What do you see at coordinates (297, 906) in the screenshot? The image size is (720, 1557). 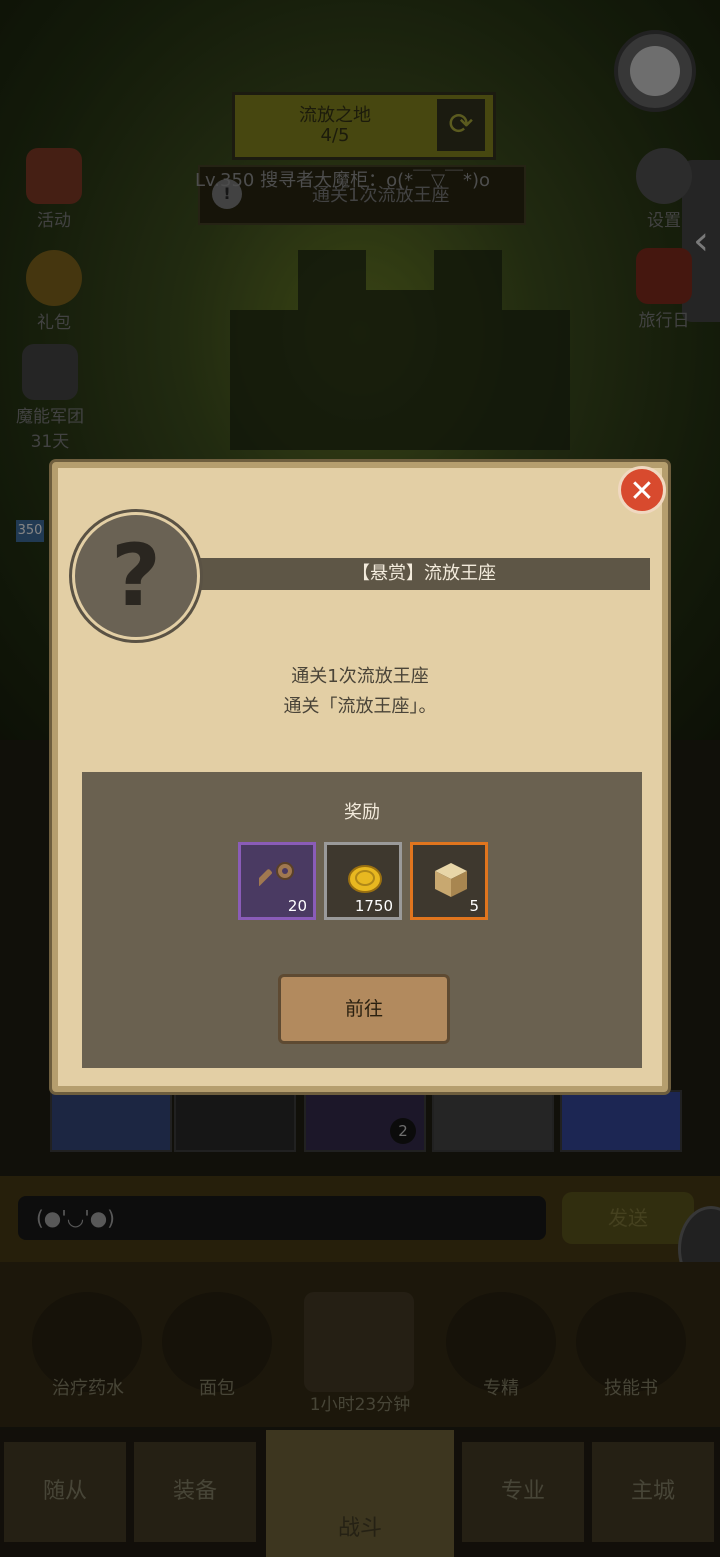 I see `reward-count: 20` at bounding box center [297, 906].